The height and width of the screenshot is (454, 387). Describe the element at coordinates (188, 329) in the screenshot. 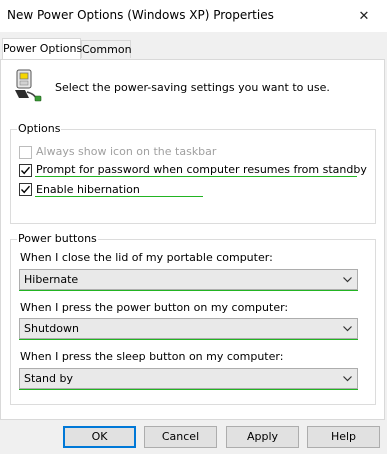

I see `power-button-action-dropdown: Shutdown` at that location.